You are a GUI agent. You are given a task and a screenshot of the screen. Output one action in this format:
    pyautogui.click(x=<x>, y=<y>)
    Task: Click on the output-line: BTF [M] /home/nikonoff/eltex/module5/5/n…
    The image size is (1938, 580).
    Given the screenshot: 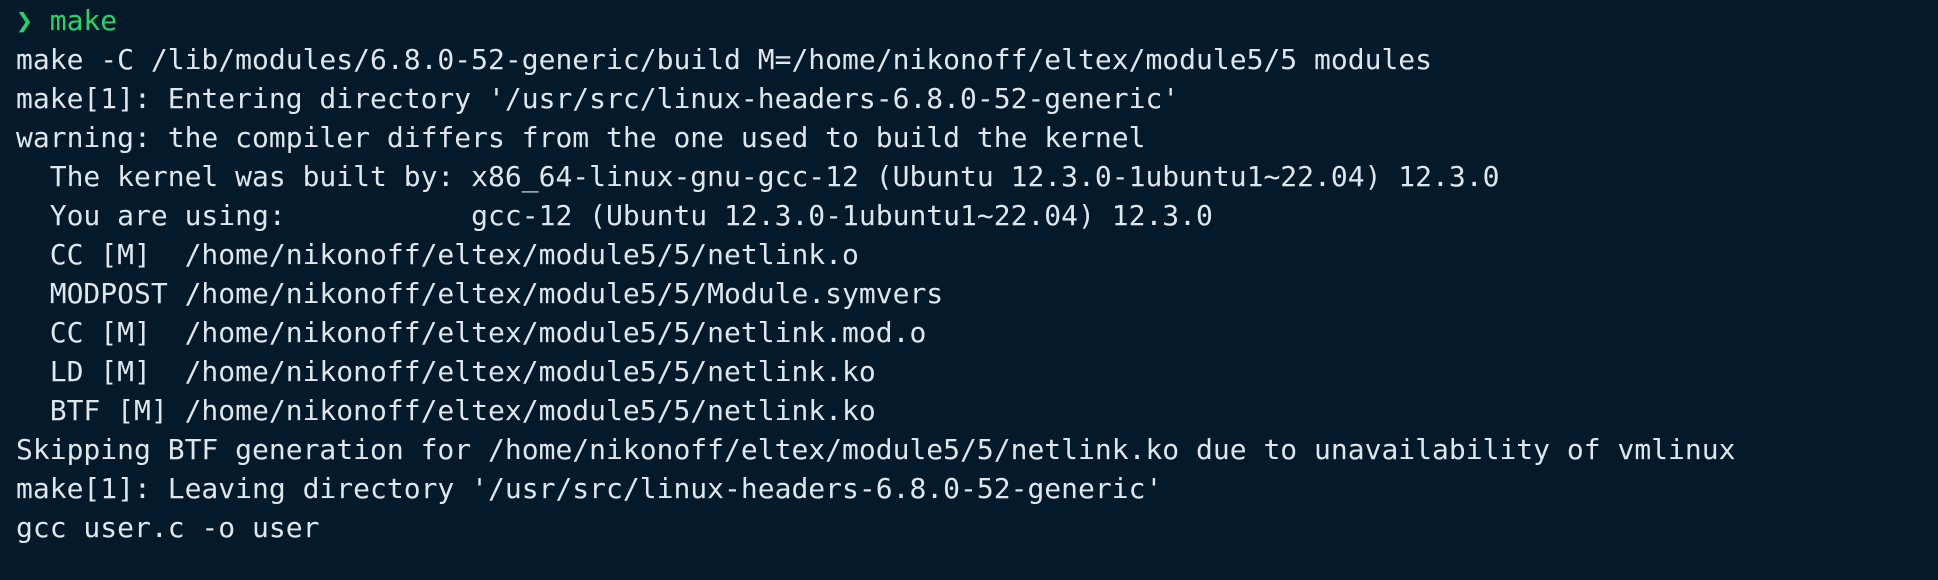 What is the action you would take?
    pyautogui.click(x=446, y=410)
    